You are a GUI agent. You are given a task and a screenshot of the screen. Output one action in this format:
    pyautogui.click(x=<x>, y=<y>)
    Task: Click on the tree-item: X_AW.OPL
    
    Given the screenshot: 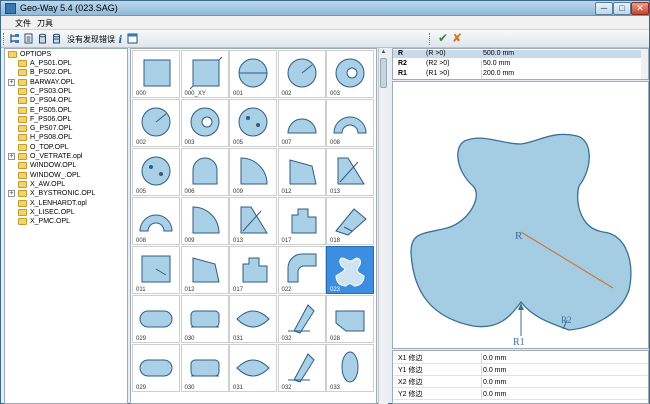 What is the action you would take?
    pyautogui.click(x=66, y=184)
    